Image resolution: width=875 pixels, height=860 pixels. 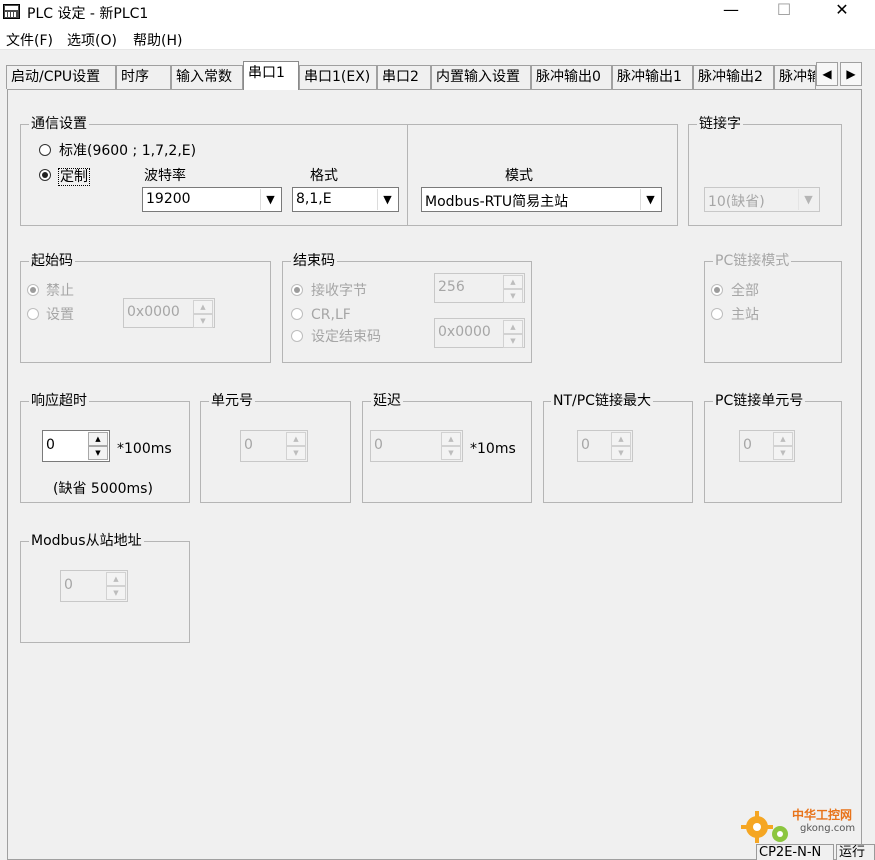 What do you see at coordinates (717, 314) in the screenshot?
I see `pc-link-master-radio` at bounding box center [717, 314].